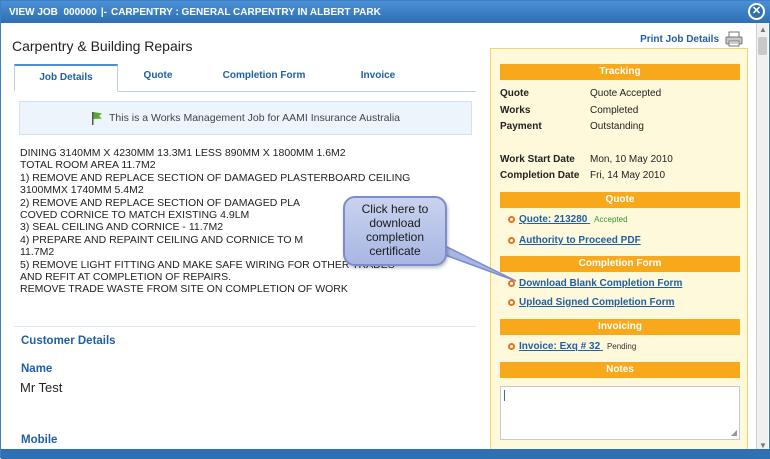 The width and height of the screenshot is (770, 459). I want to click on quote-header: Quote, so click(620, 200).